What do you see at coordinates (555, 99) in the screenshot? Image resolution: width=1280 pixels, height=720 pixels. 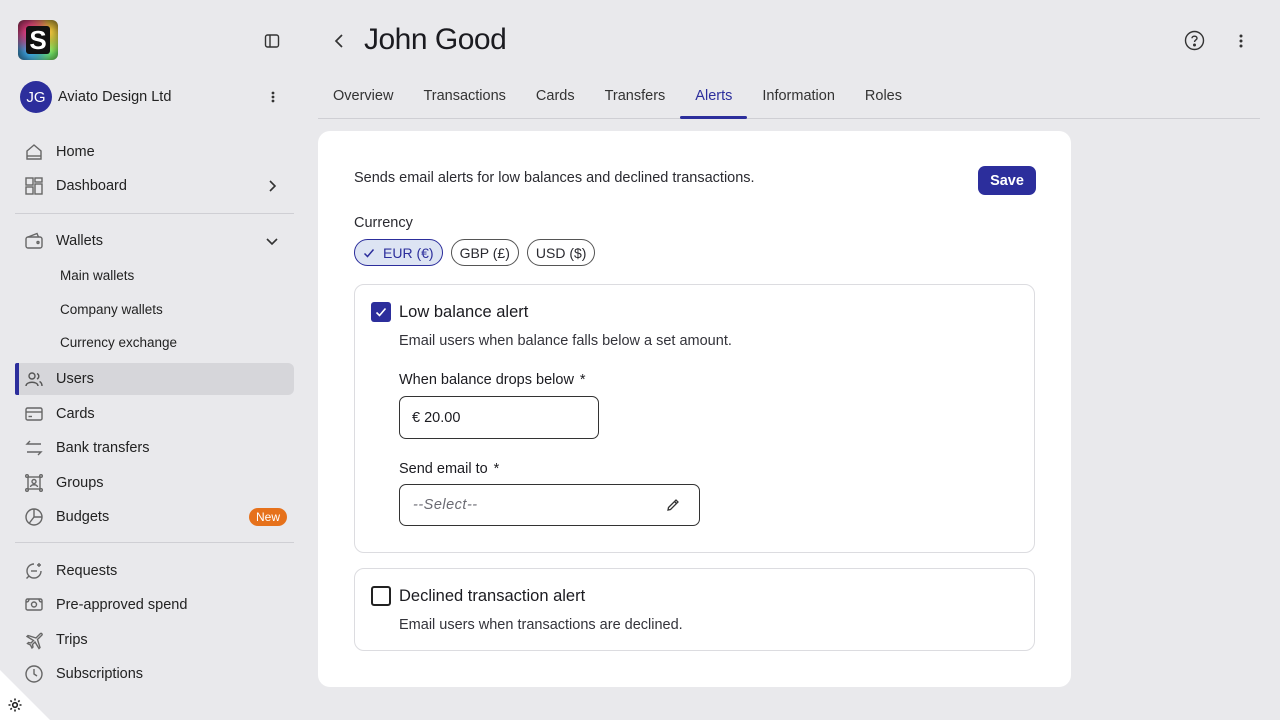 I see `tab-cards: Cards` at bounding box center [555, 99].